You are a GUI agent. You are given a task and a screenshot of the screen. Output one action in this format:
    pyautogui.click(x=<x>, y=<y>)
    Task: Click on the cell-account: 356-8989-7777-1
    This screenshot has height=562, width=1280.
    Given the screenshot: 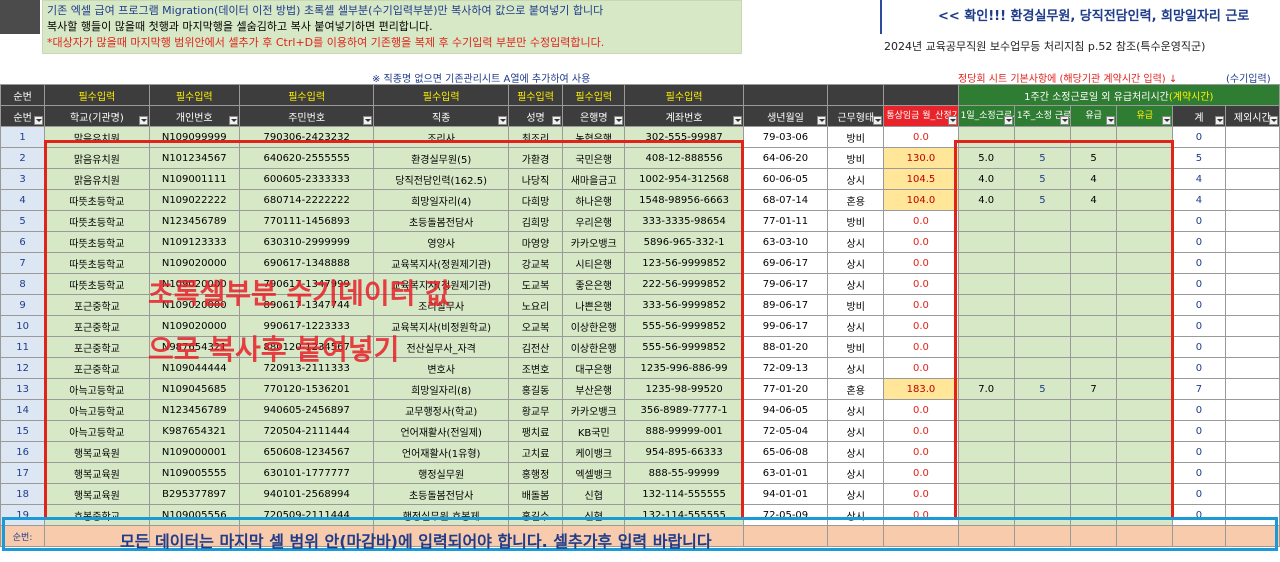 What is the action you would take?
    pyautogui.click(x=684, y=410)
    